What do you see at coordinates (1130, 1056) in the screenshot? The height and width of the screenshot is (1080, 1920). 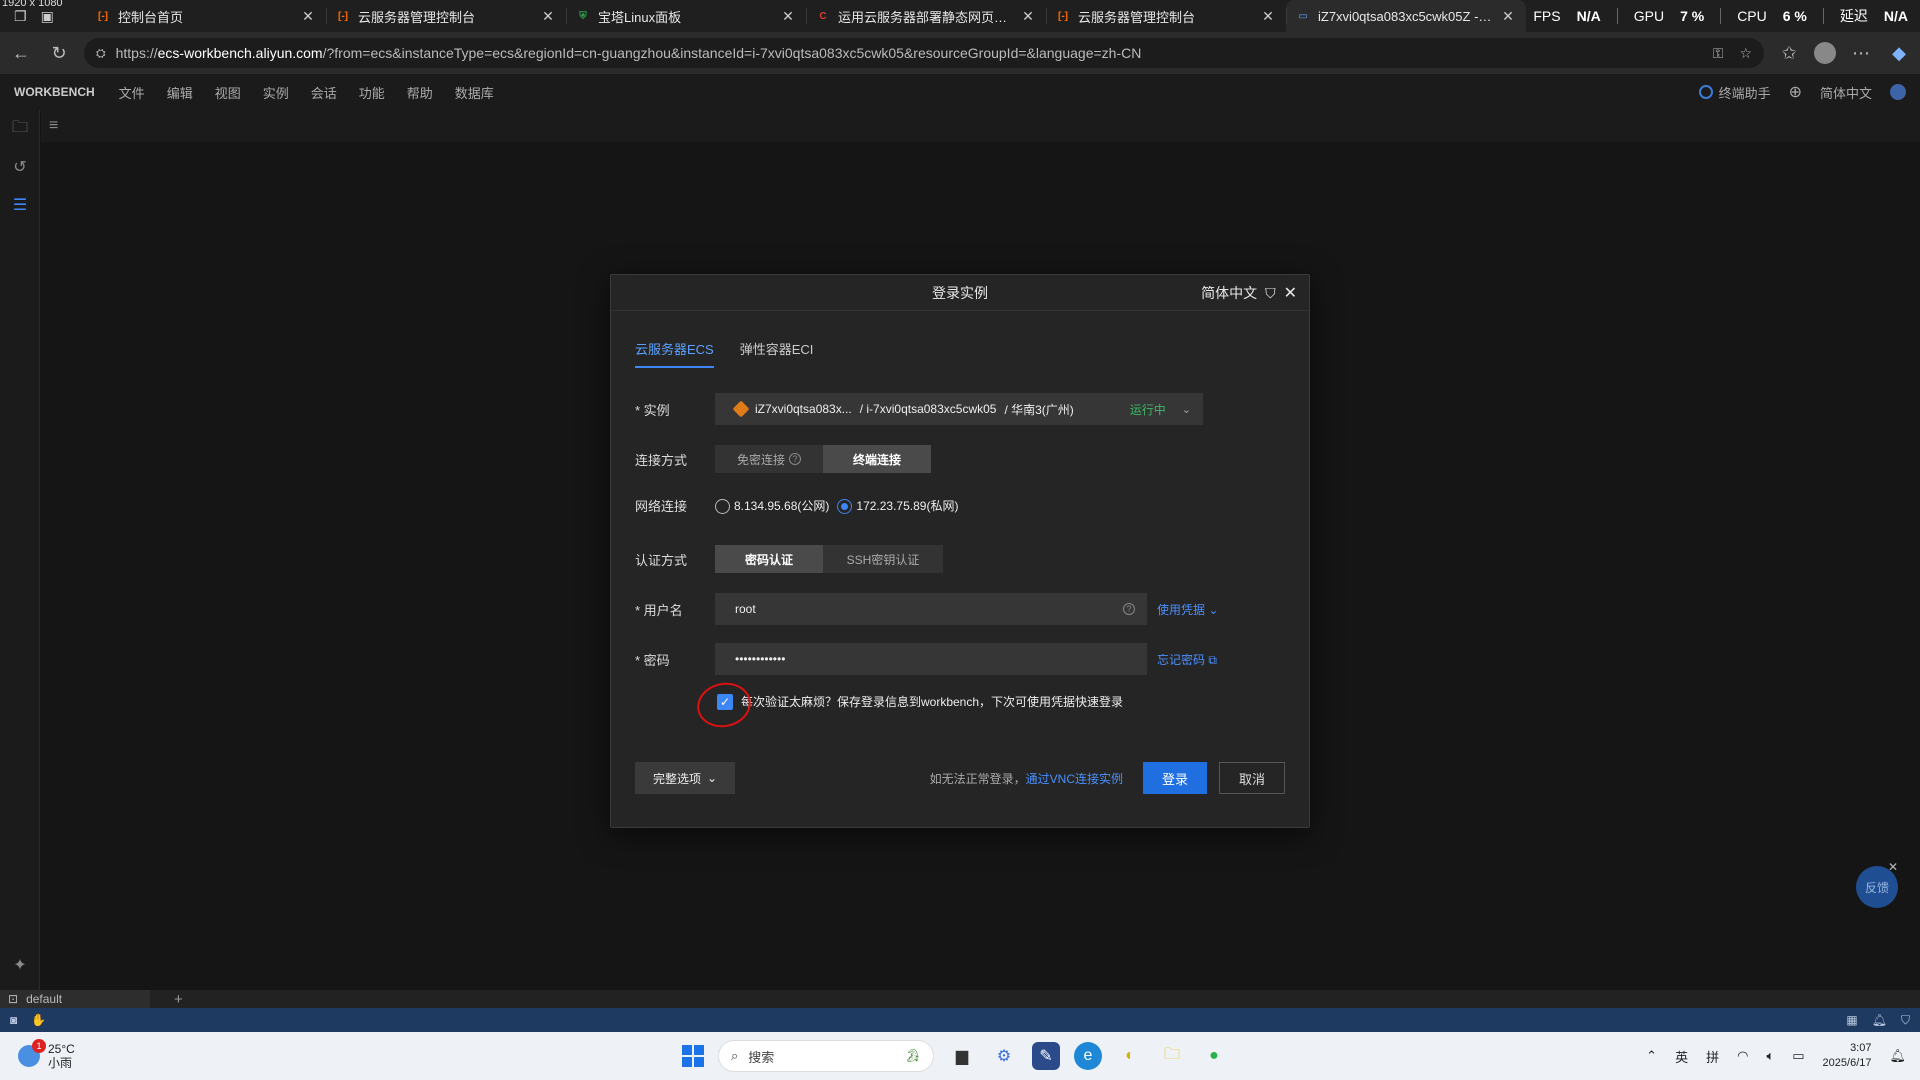 I see `wps-app-icon: ◐` at bounding box center [1130, 1056].